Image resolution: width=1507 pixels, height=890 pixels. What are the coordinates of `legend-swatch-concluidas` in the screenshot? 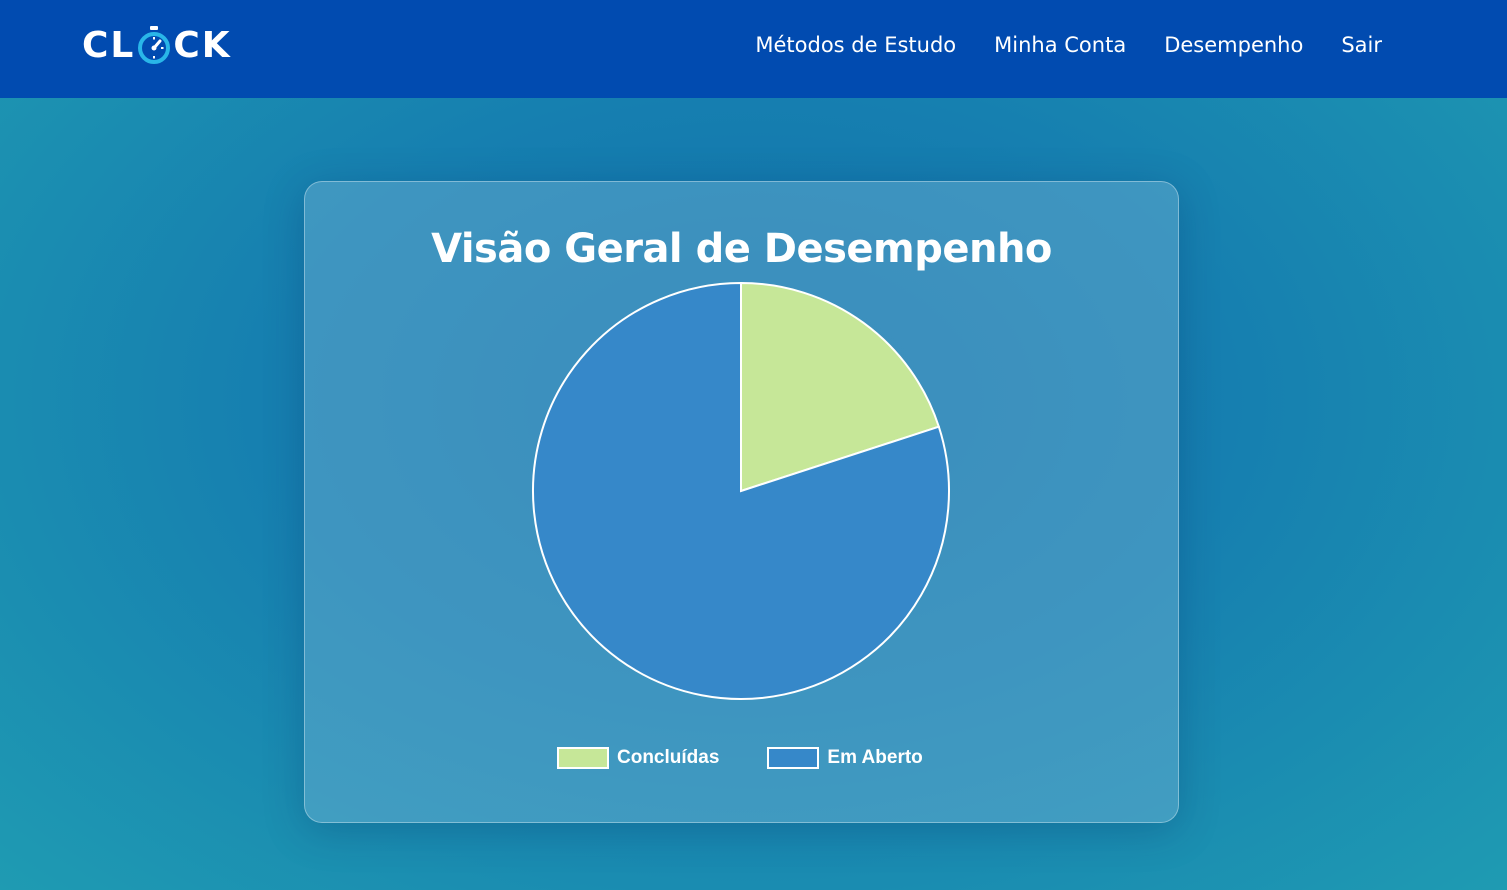 It's located at (583, 758).